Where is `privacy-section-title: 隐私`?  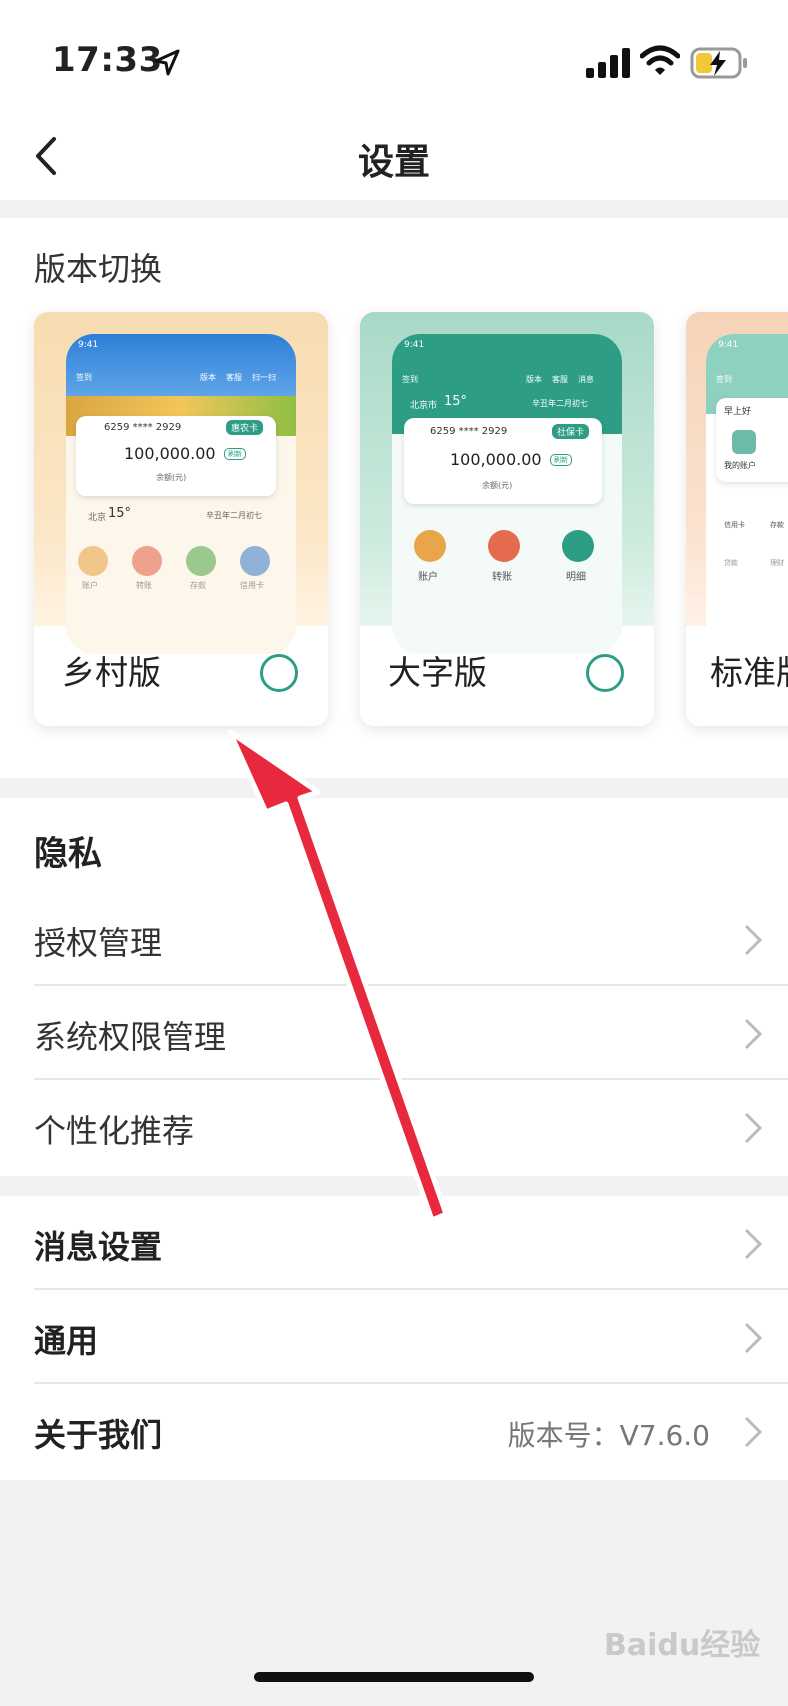 privacy-section-title: 隐私 is located at coordinates (68, 854).